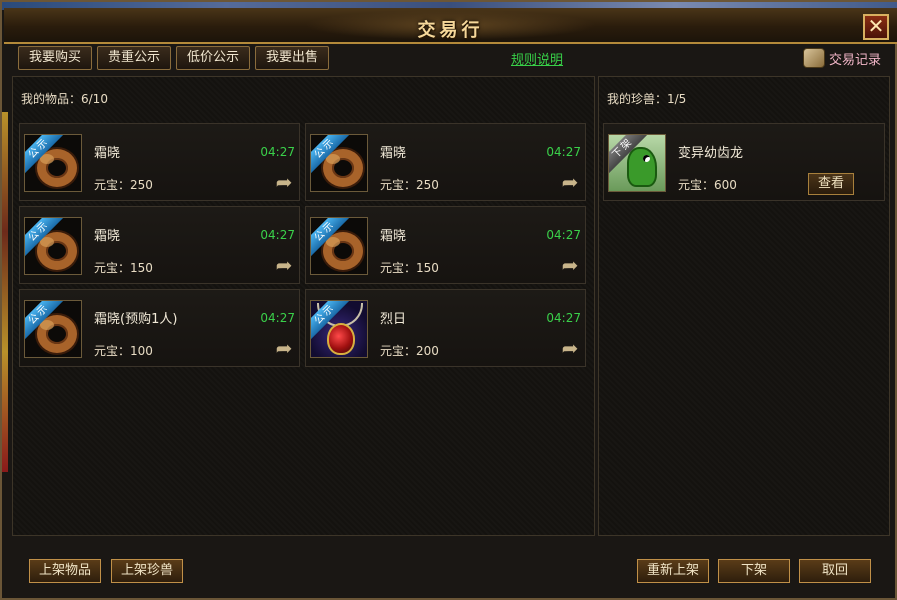  I want to click on view-pet-button: 查看, so click(831, 184).